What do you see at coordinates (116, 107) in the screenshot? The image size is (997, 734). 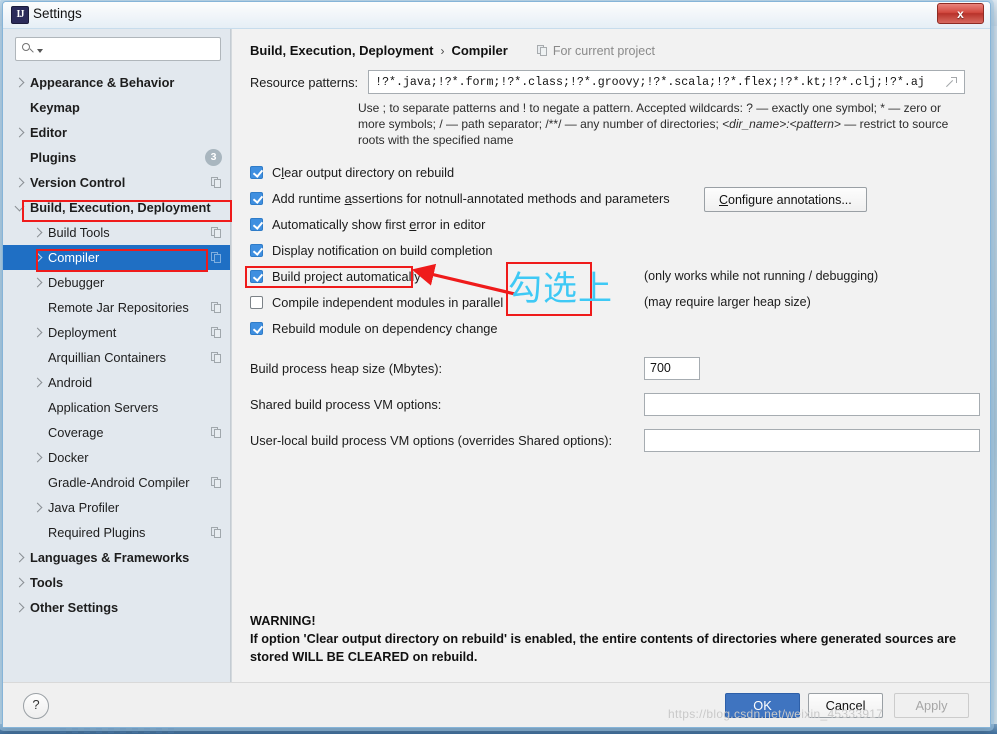 I see `sidebar-item-keymap: Keymap` at bounding box center [116, 107].